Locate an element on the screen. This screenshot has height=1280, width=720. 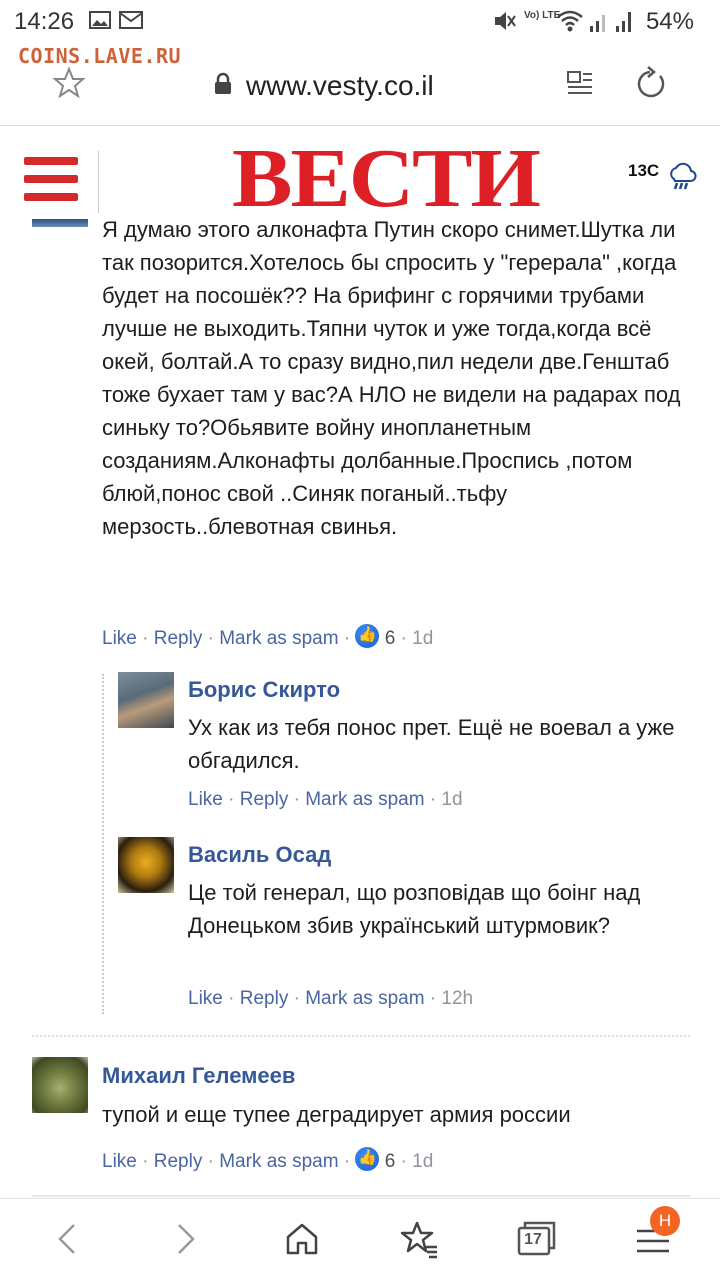
reader-mode-icon is located at coordinates (580, 86).